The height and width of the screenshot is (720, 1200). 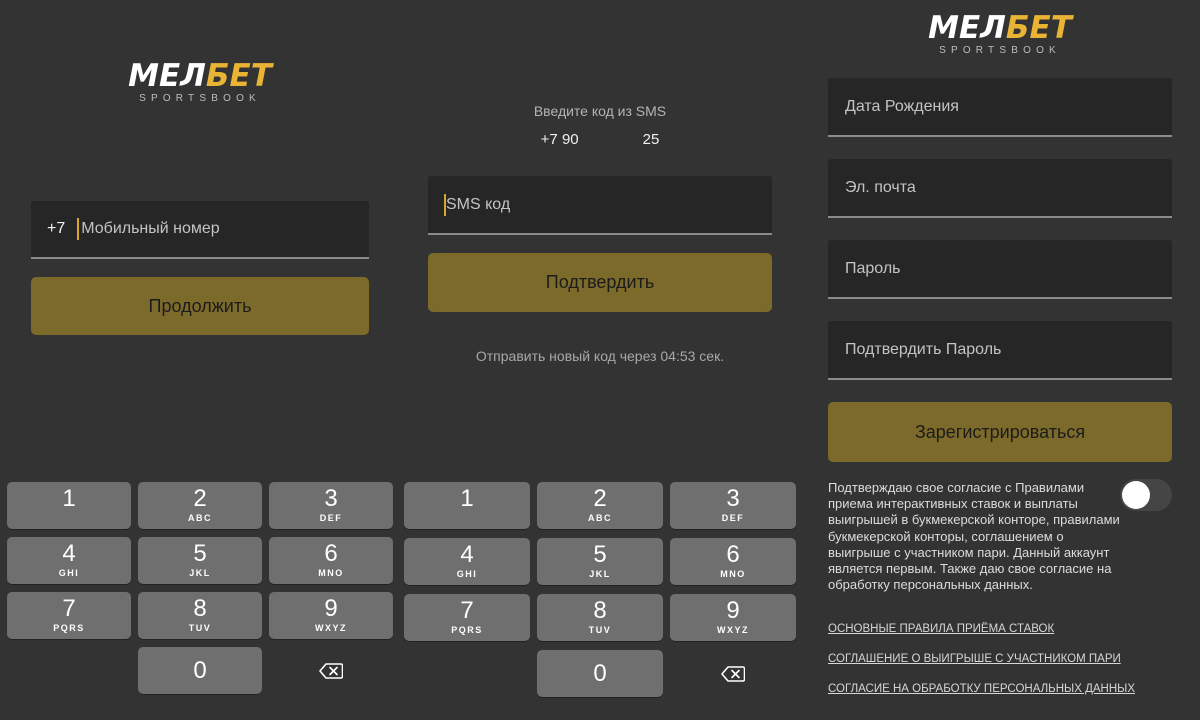 I want to click on confirm-button: Подтвердить, so click(x=600, y=282).